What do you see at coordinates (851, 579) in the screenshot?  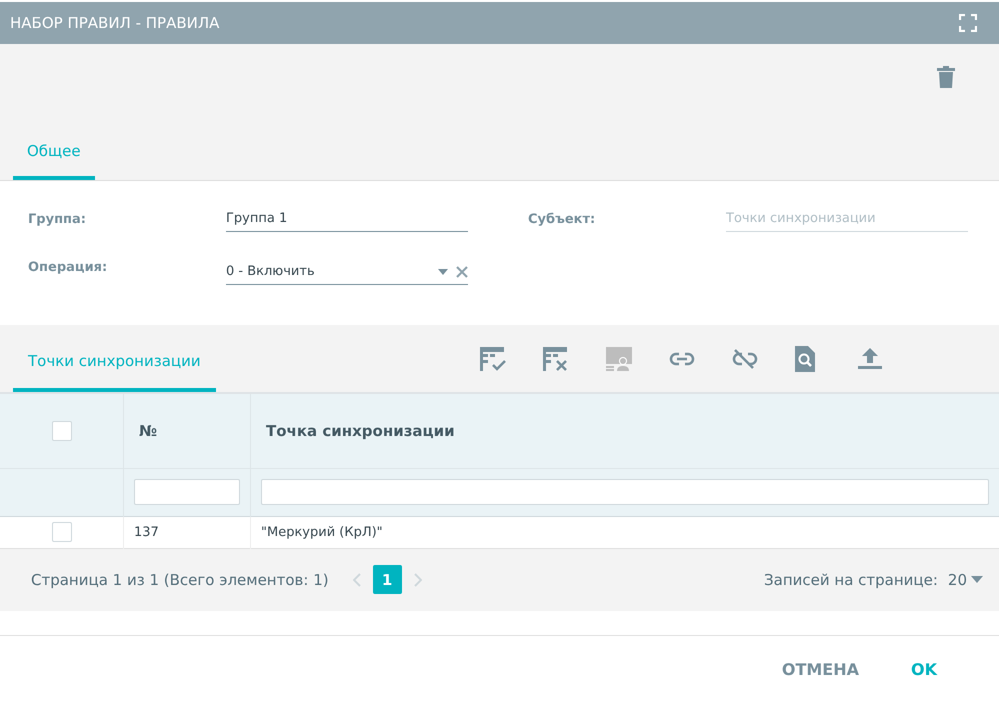 I see `page-size-label: Записей на странице:` at bounding box center [851, 579].